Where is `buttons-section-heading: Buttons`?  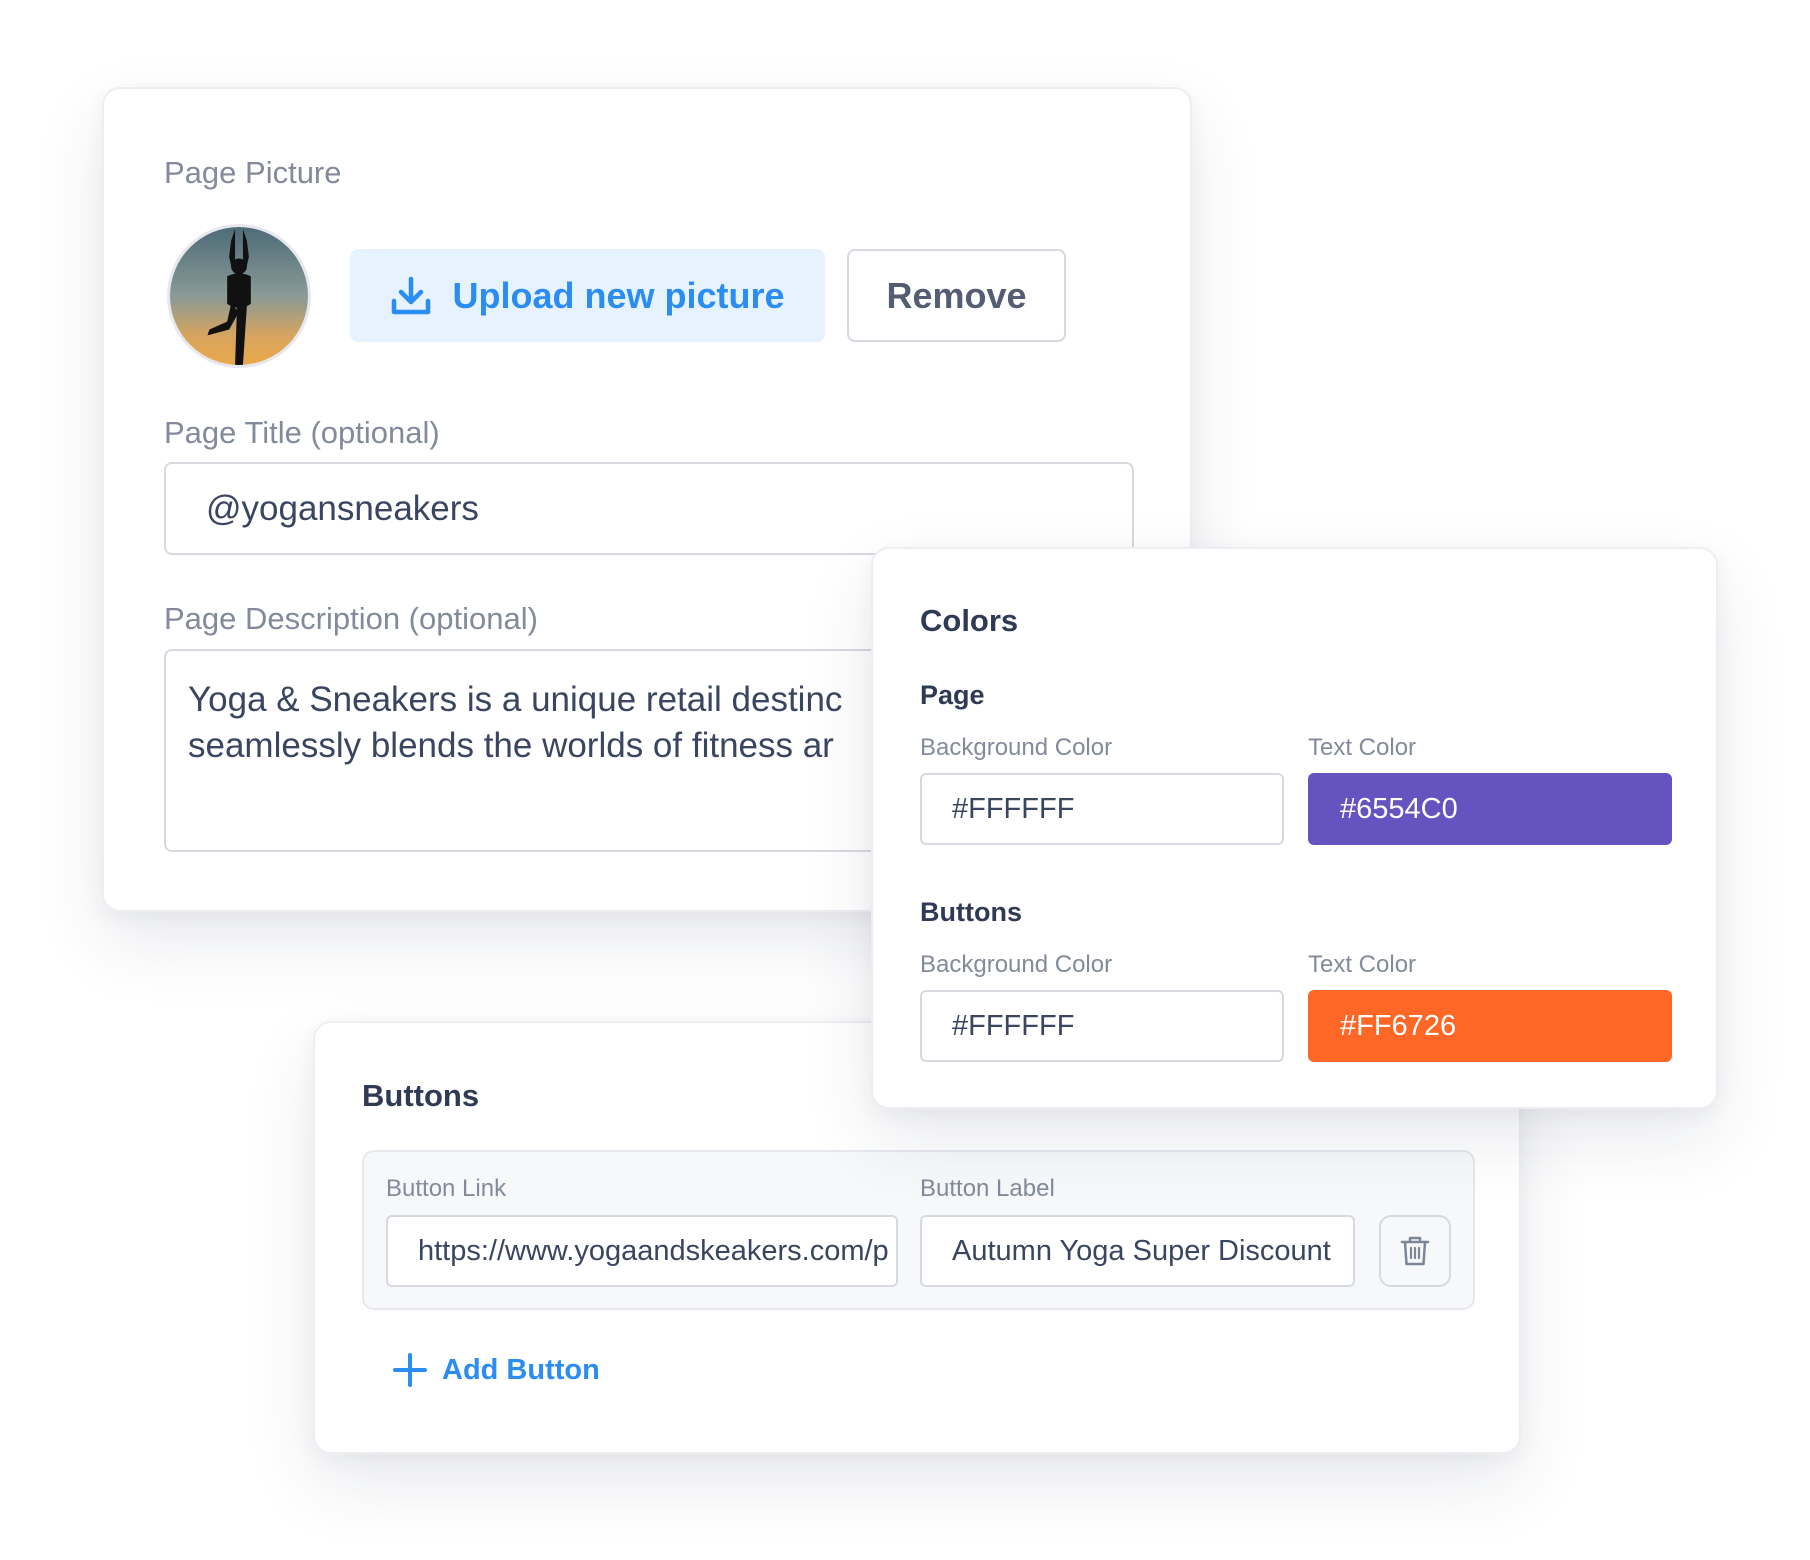 buttons-section-heading: Buttons is located at coordinates (971, 912).